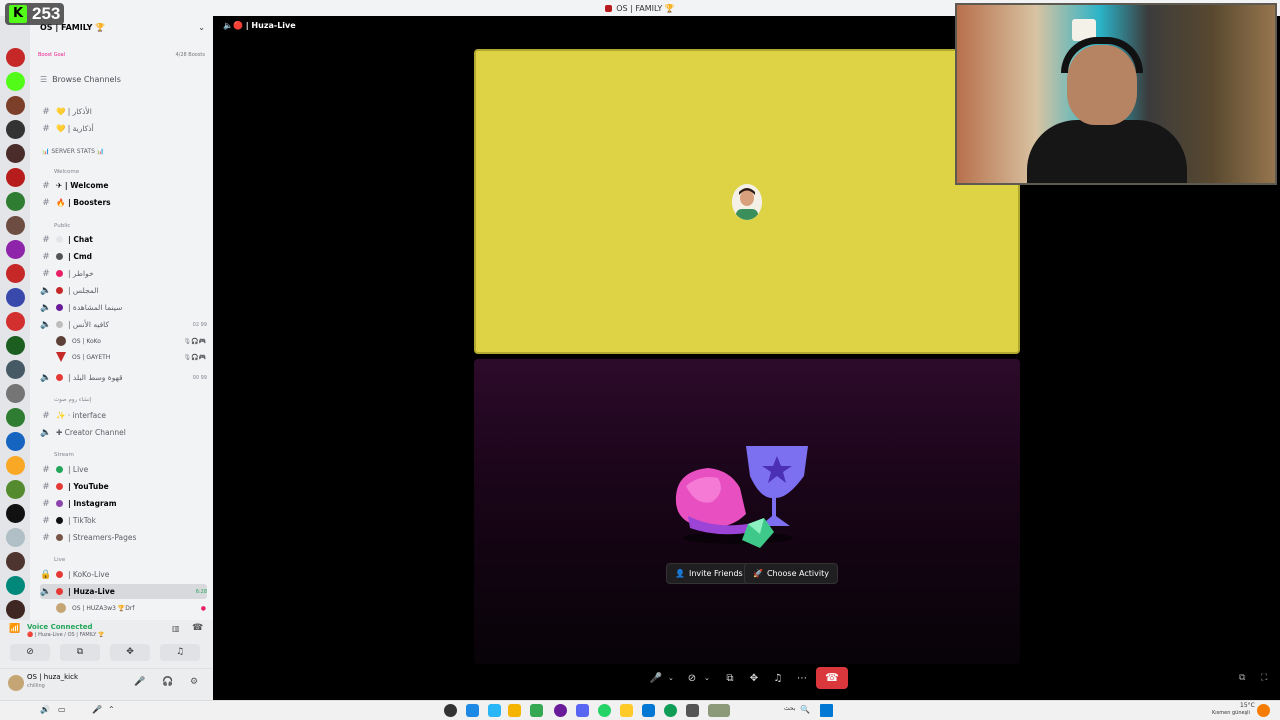 The image size is (1280, 720). I want to click on server-stats-category: 📊 SERVER STATS 📊, so click(73, 151).